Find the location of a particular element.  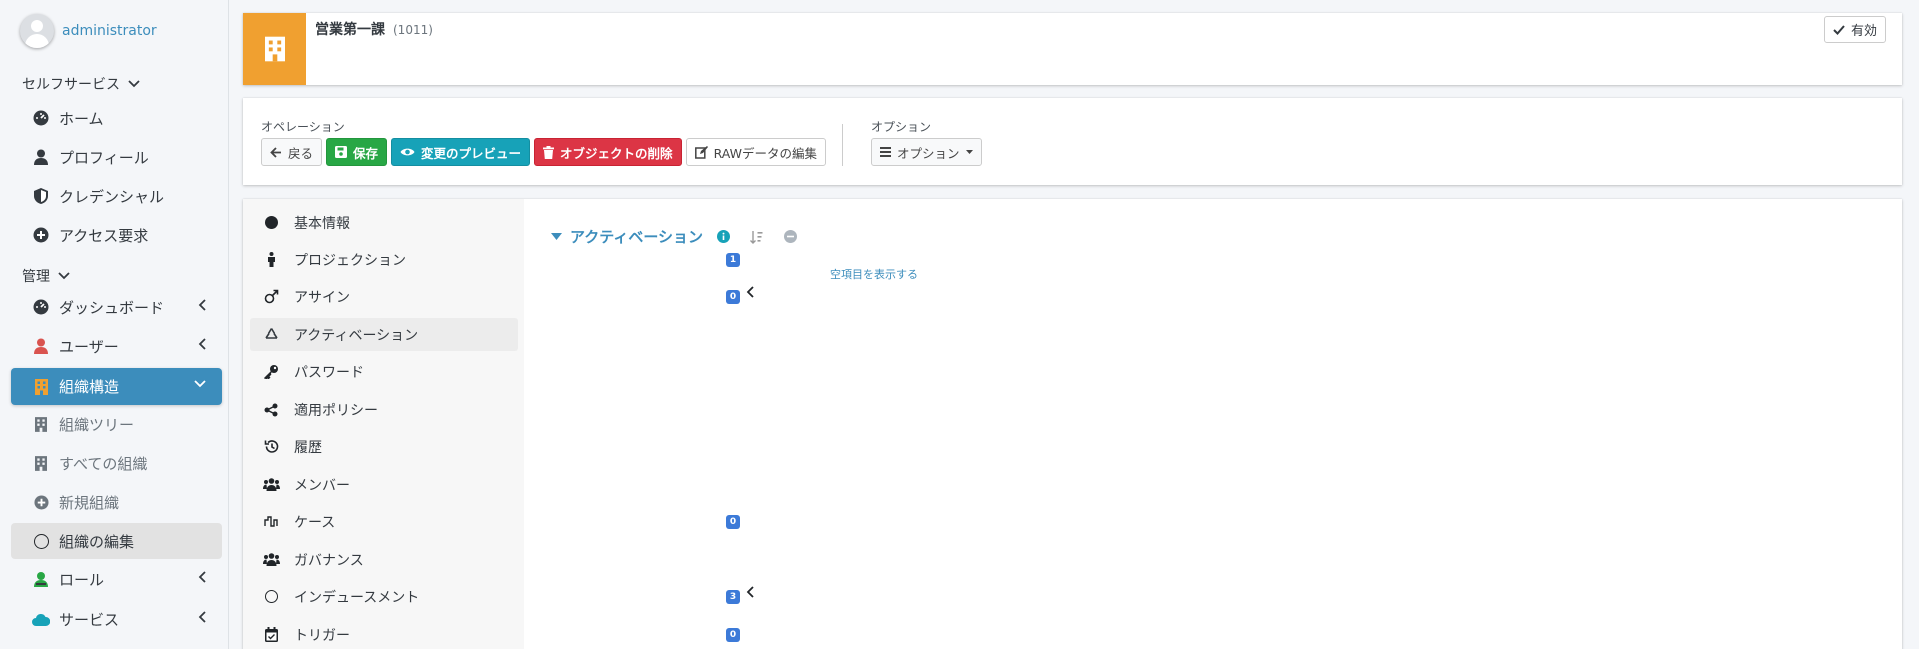

sidebar-item-dashboard: ダッシュボード is located at coordinates (116, 307).